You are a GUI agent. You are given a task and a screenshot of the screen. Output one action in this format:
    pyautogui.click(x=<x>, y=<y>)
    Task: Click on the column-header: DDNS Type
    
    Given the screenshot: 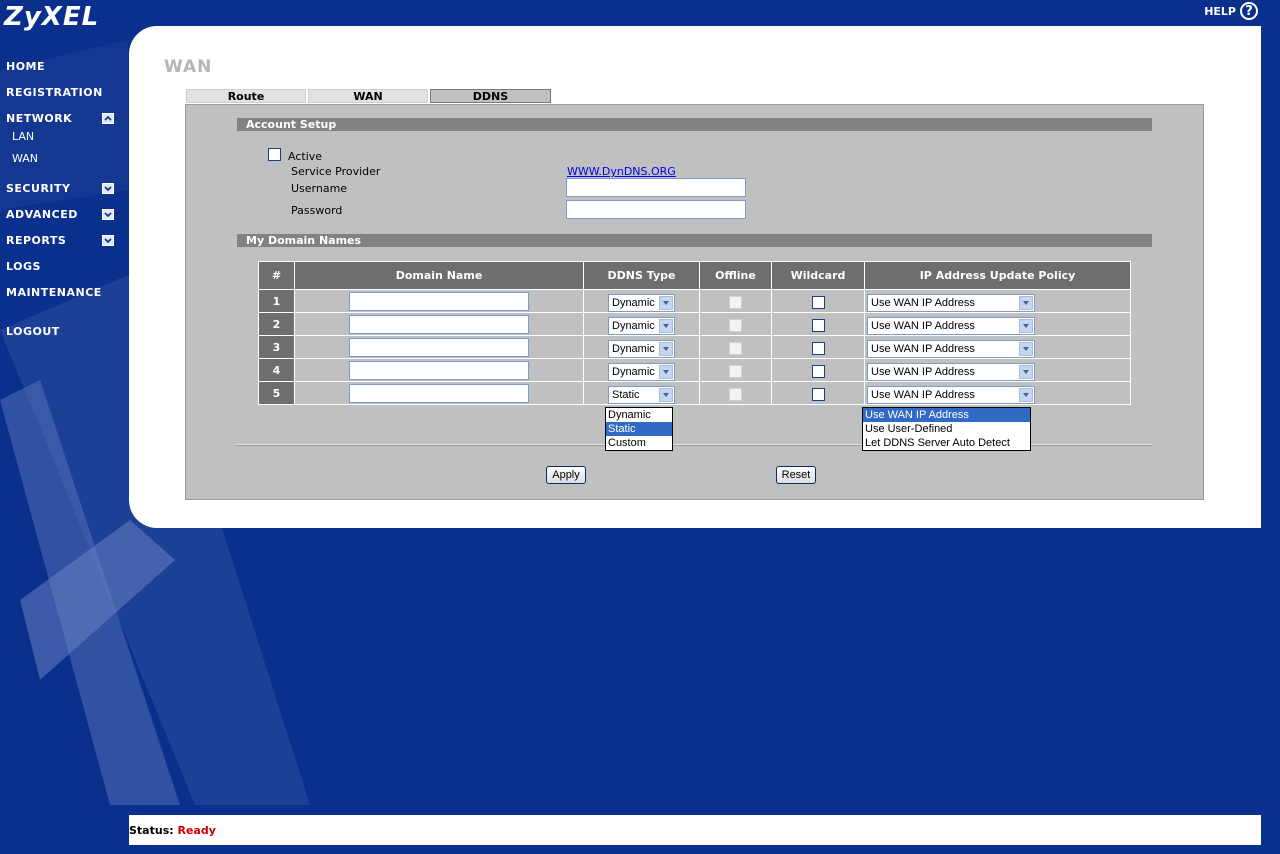 What is the action you would take?
    pyautogui.click(x=641, y=275)
    